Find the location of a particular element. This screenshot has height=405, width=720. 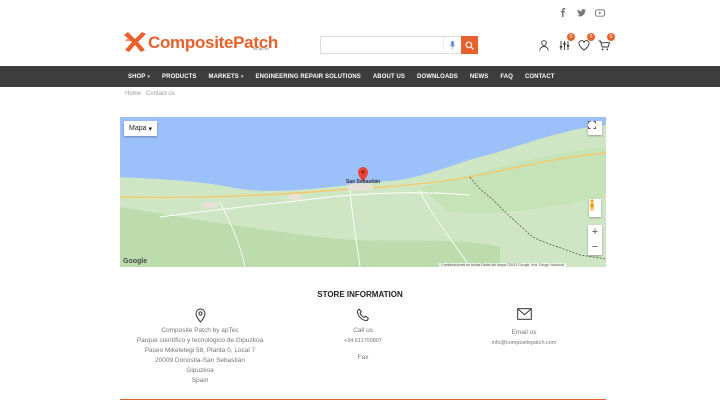

zoom-out-button: − is located at coordinates (595, 247).